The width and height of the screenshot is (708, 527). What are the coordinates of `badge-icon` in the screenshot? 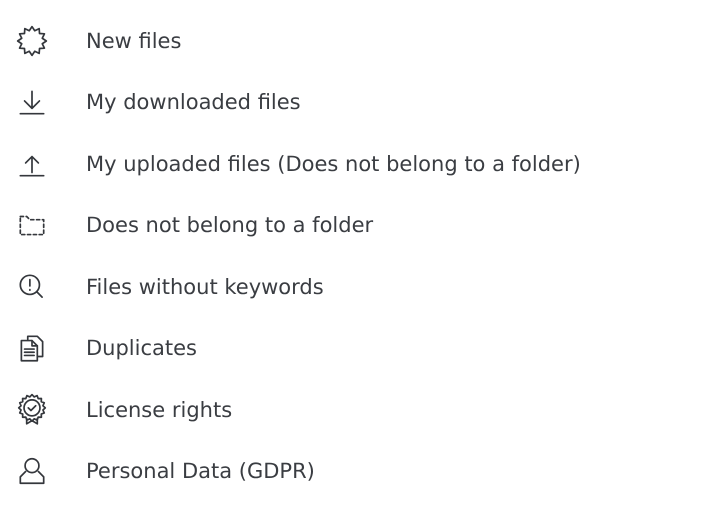 It's located at (32, 41).